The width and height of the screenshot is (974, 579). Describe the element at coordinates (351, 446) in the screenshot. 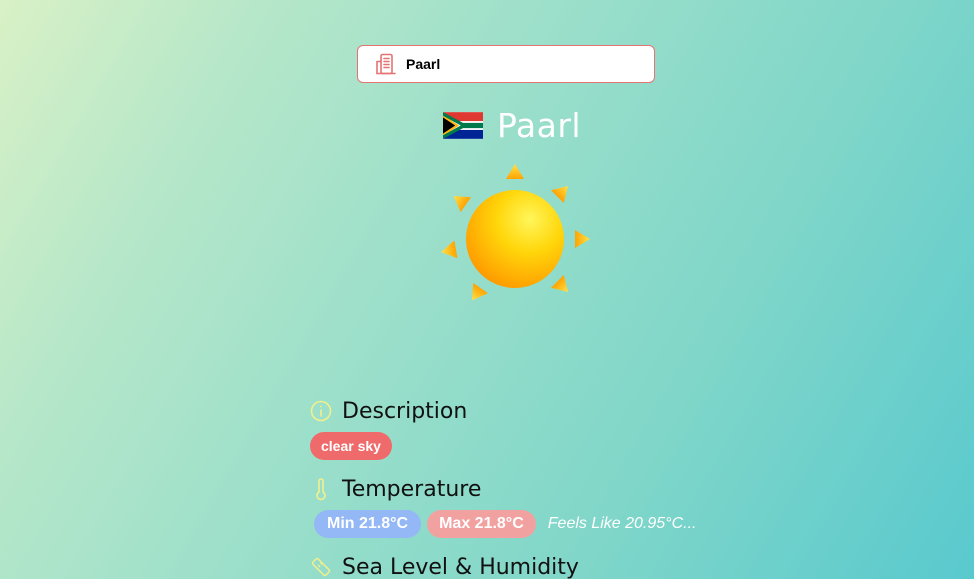

I see `description-badge: clear sky` at that location.